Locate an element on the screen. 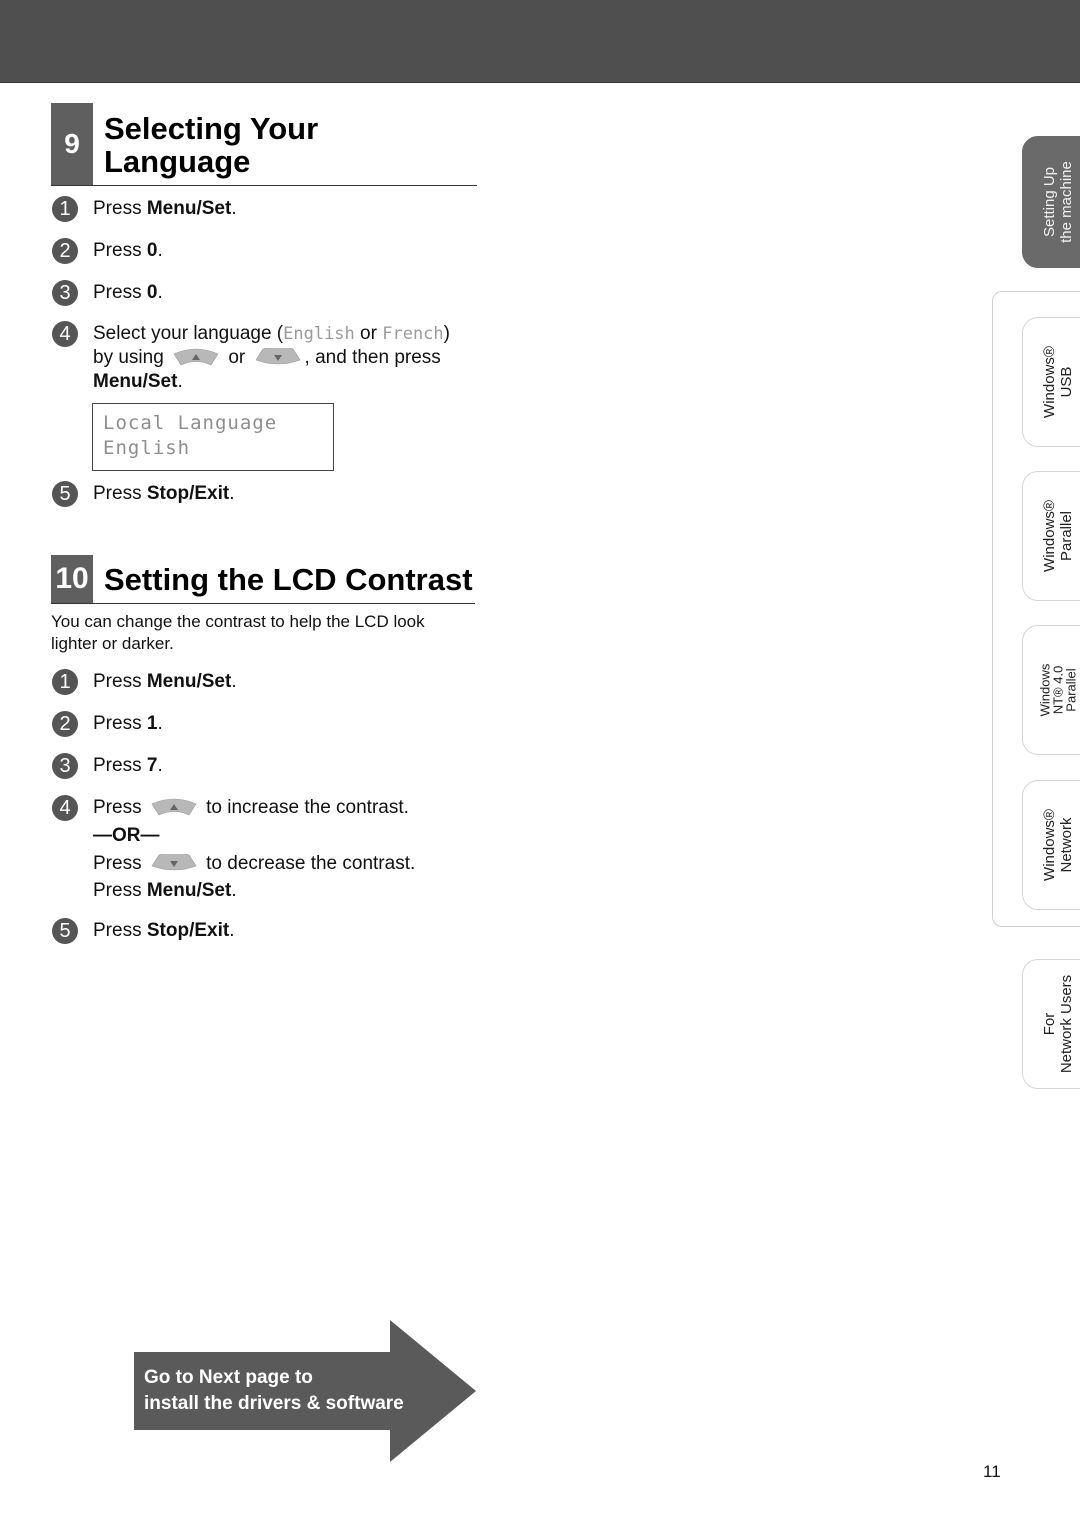 The width and height of the screenshot is (1080, 1528). section-10-header: 10 Setting the LCD Contrast is located at coordinates (263, 579).